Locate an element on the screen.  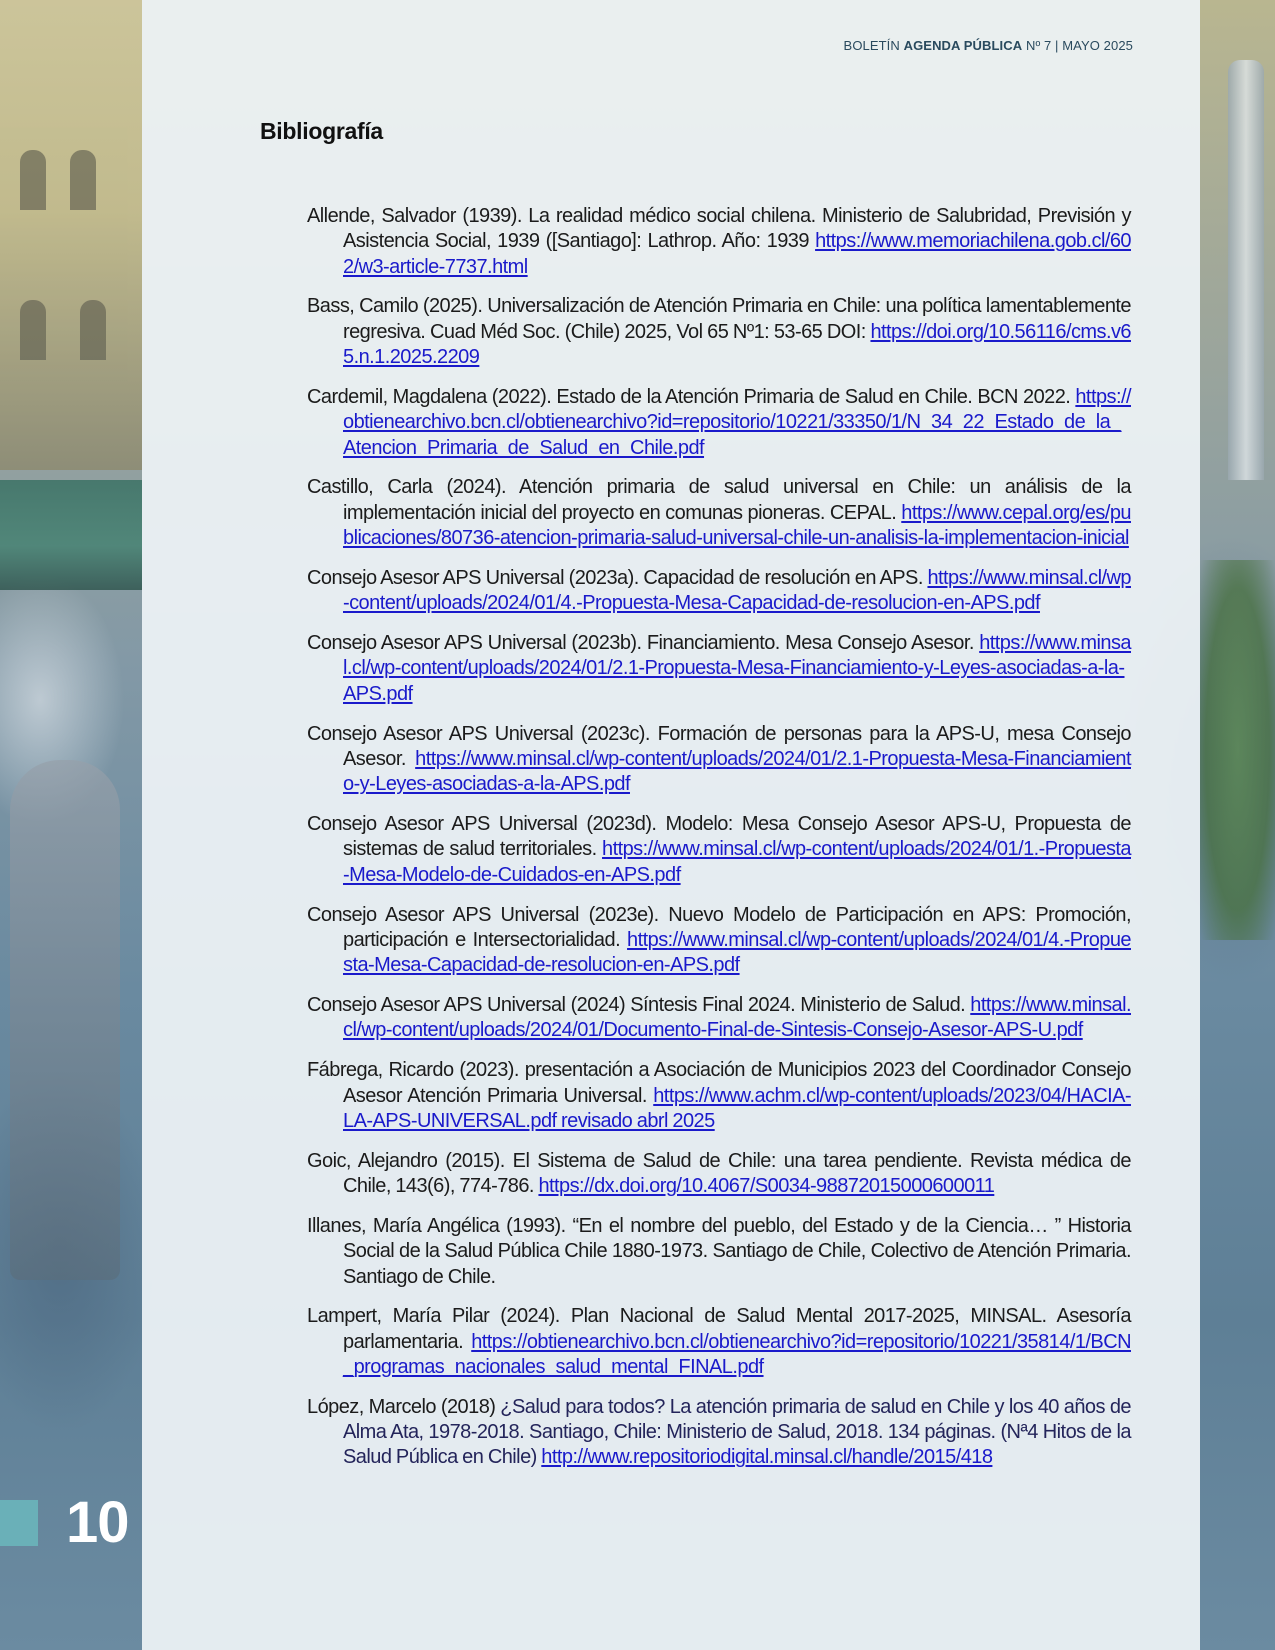
reference-text: López, Marcelo (2018) is located at coordinates (404, 1406).